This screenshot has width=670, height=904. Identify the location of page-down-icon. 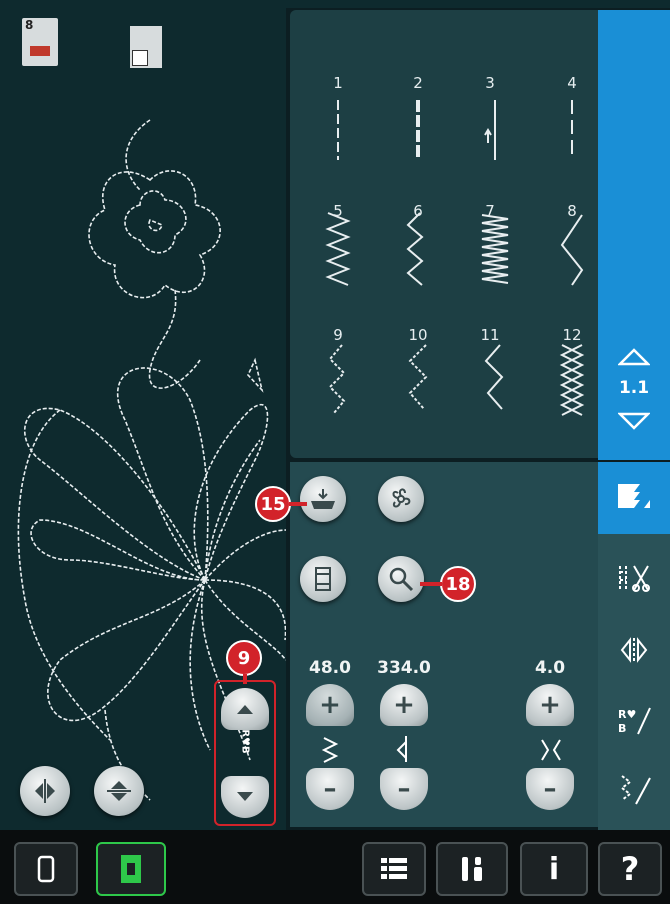
(634, 422).